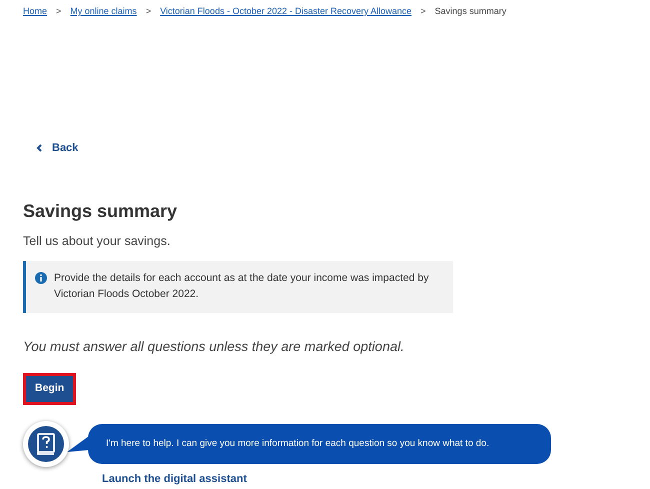  What do you see at coordinates (319, 444) in the screenshot?
I see `assistant-message: I'm here to help. I can give you more information for each question so you know what to do.` at bounding box center [319, 444].